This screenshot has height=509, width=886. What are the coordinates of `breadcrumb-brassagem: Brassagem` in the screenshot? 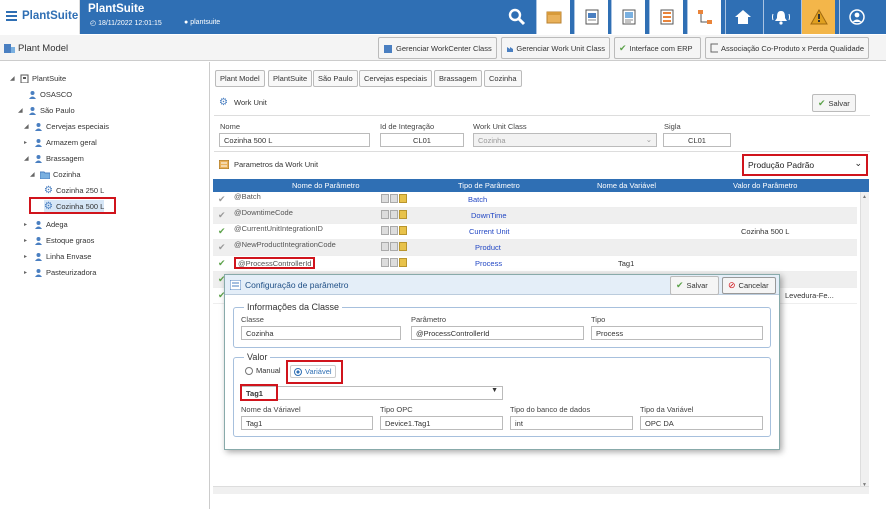 It's located at (458, 78).